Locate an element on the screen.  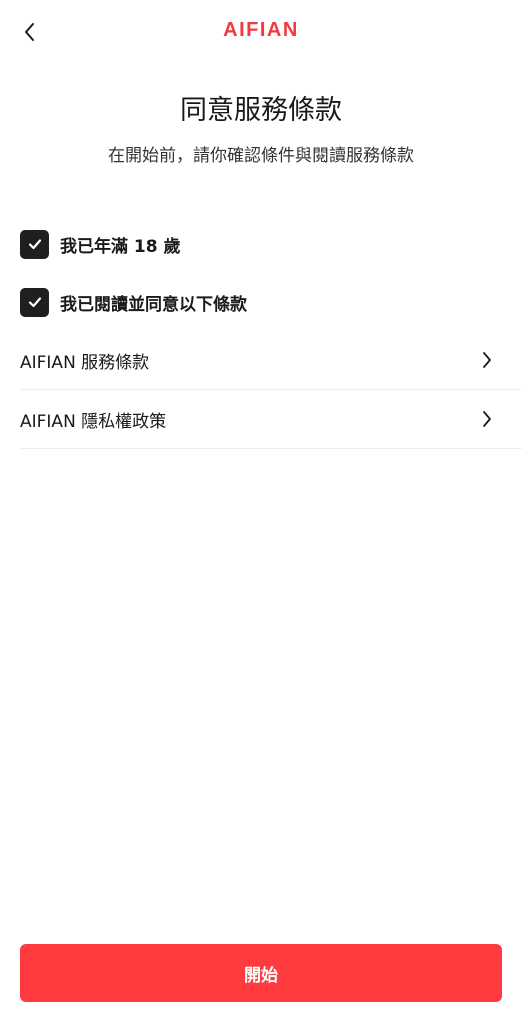
privacy-policy-label: AIFIAN 隱私權政策 is located at coordinates (93, 421).